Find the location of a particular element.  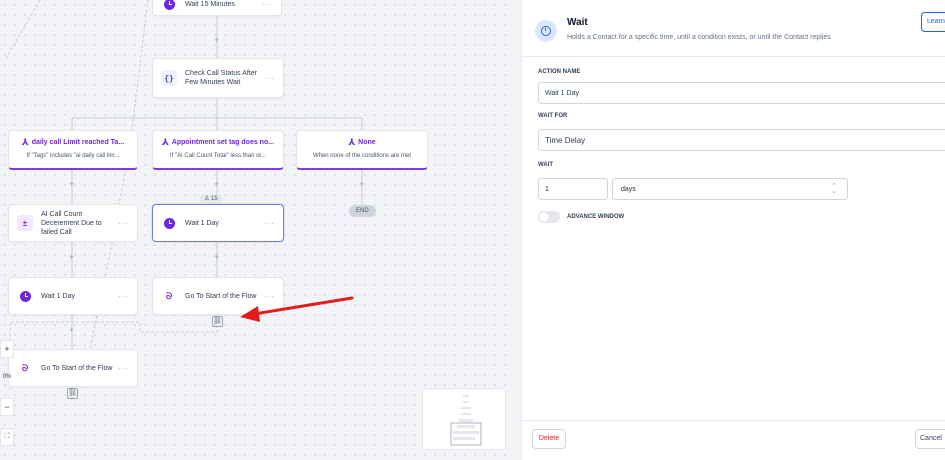

learn-more-button: Learn is located at coordinates (933, 22).